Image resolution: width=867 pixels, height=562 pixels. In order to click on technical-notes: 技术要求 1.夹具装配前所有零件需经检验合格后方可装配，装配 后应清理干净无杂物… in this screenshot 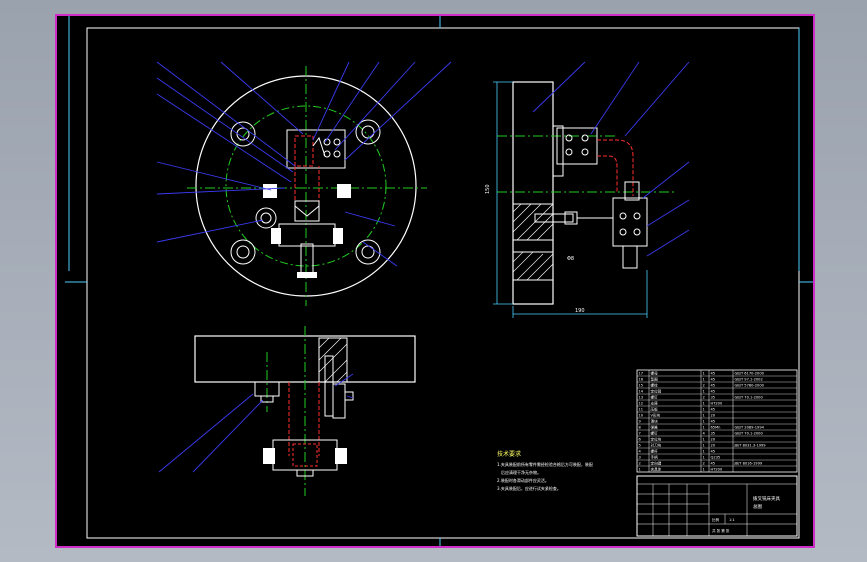, I will do `click(545, 470)`.